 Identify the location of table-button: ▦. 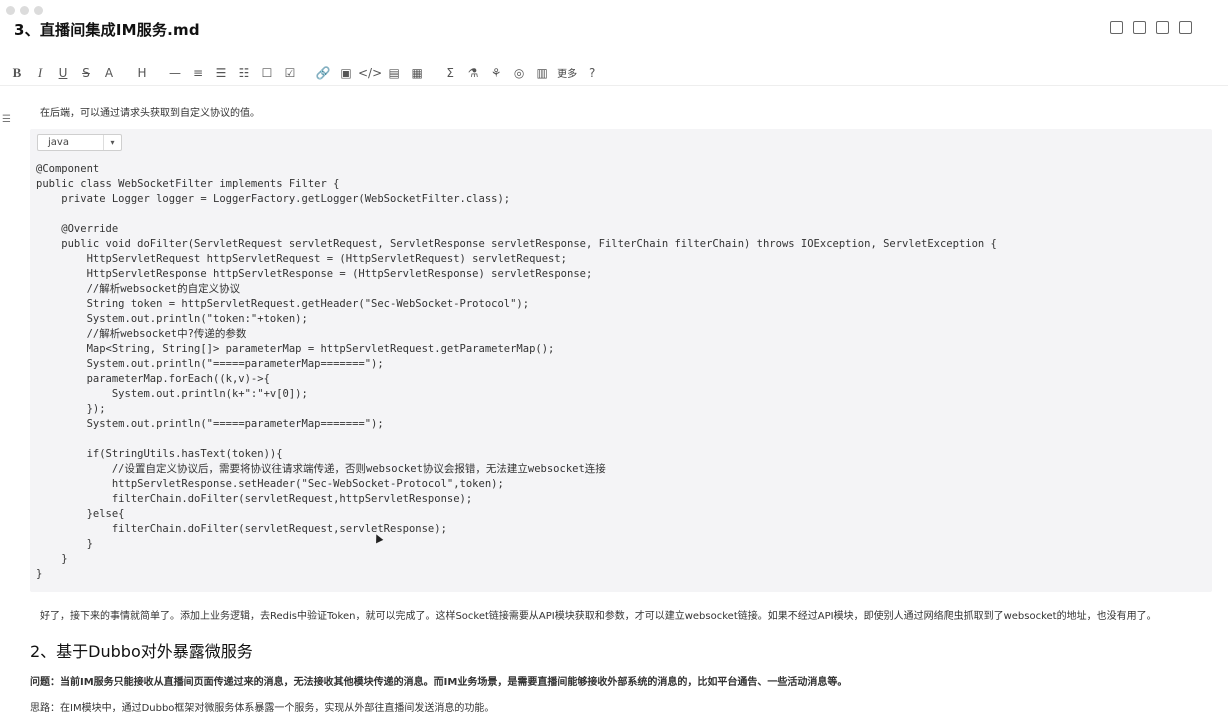
(417, 73).